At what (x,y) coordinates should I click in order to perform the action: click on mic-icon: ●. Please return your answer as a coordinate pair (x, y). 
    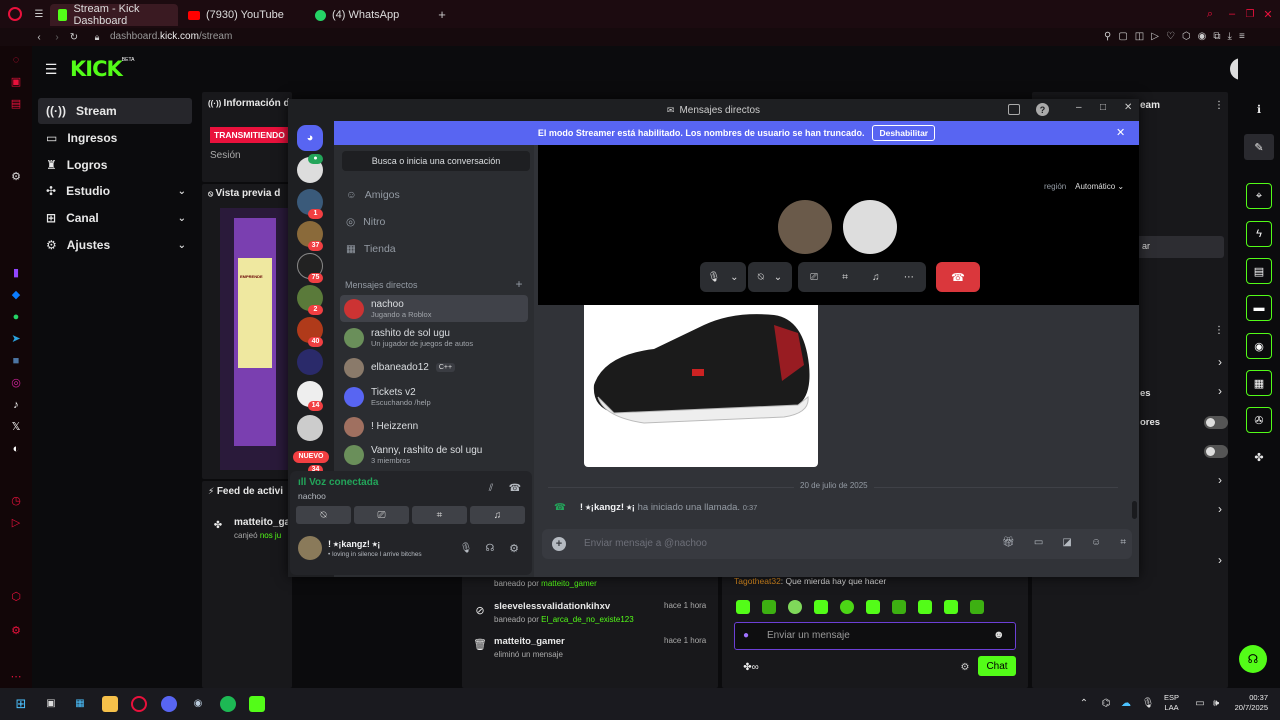
    Looking at the image, I should click on (746, 635).